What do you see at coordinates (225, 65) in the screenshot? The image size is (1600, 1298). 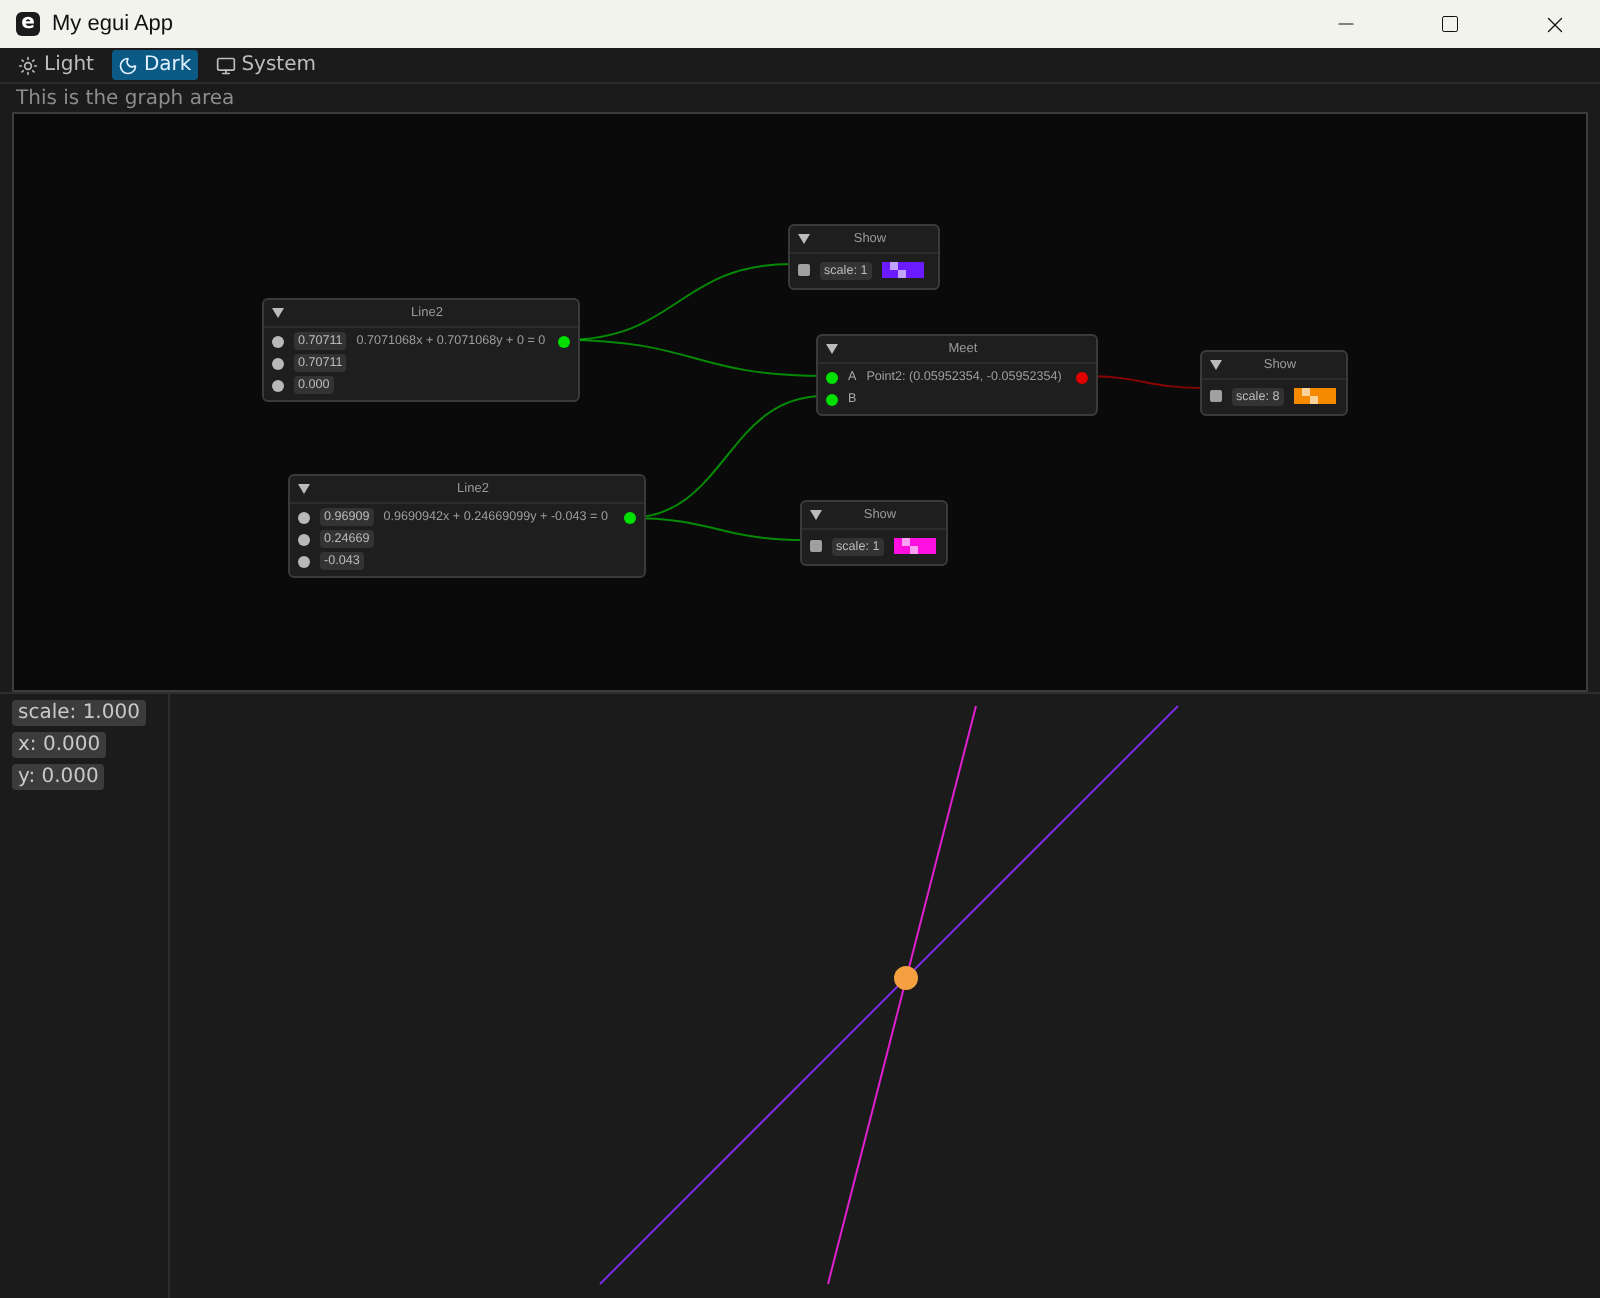 I see `monitor-icon` at bounding box center [225, 65].